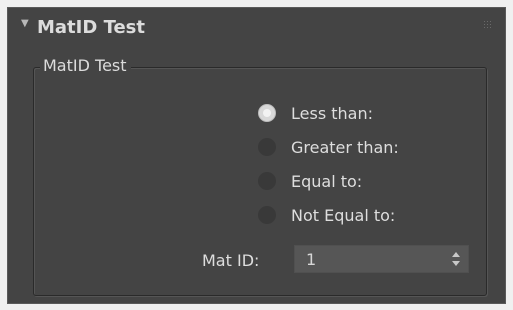  I want to click on radio-equal-to: Equal to:, so click(310, 181).